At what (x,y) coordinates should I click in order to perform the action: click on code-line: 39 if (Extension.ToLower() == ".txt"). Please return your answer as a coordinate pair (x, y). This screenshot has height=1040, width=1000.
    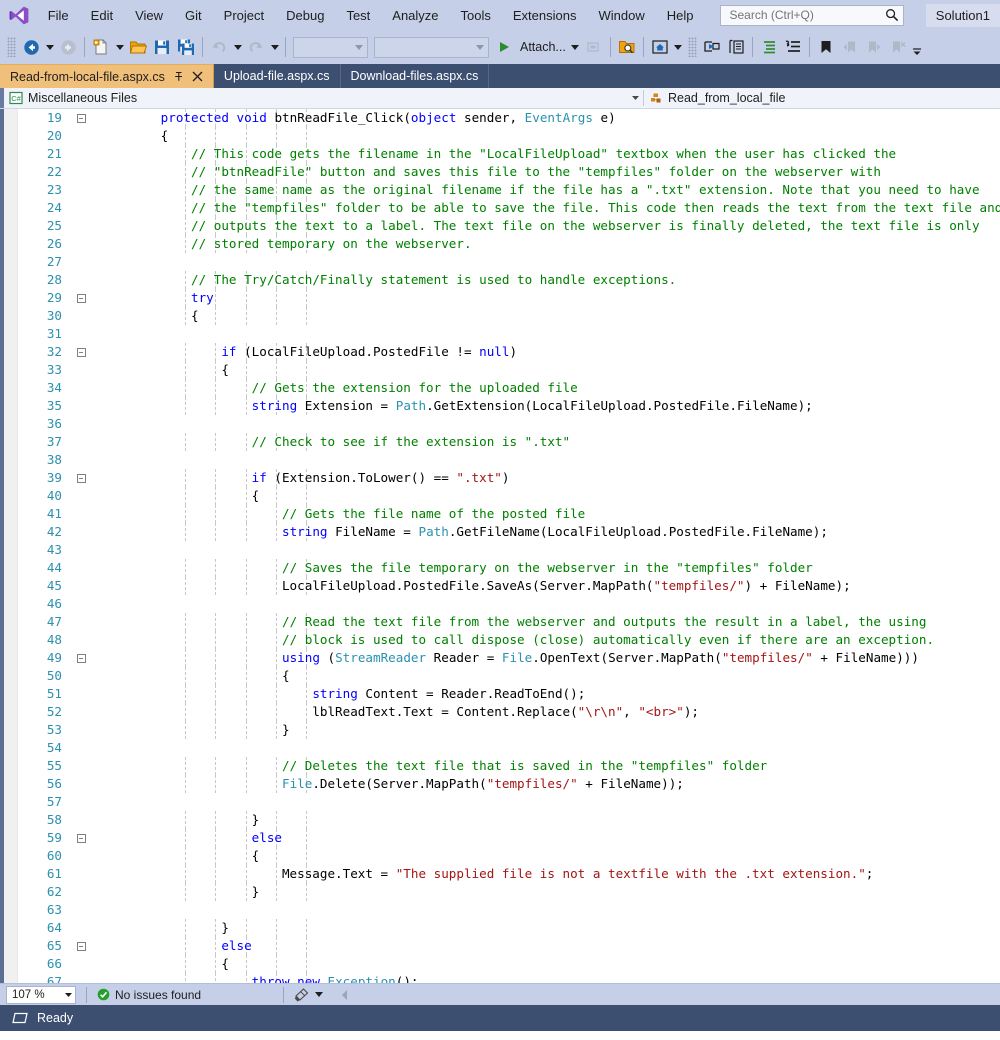
    Looking at the image, I should click on (509, 478).